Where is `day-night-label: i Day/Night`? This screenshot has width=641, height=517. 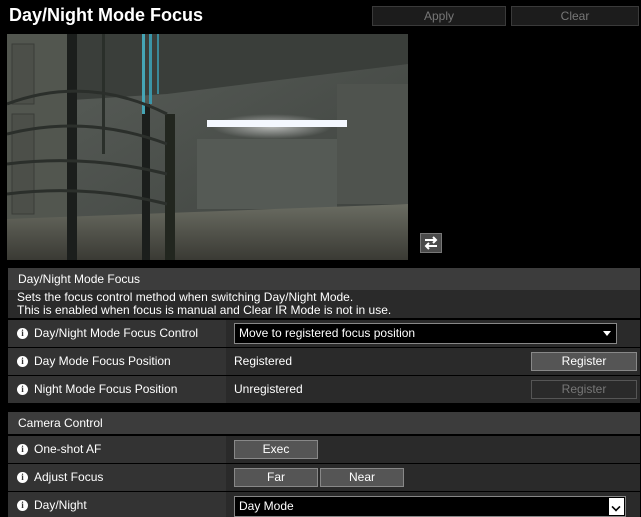
day-night-label: i Day/Night is located at coordinates (117, 504).